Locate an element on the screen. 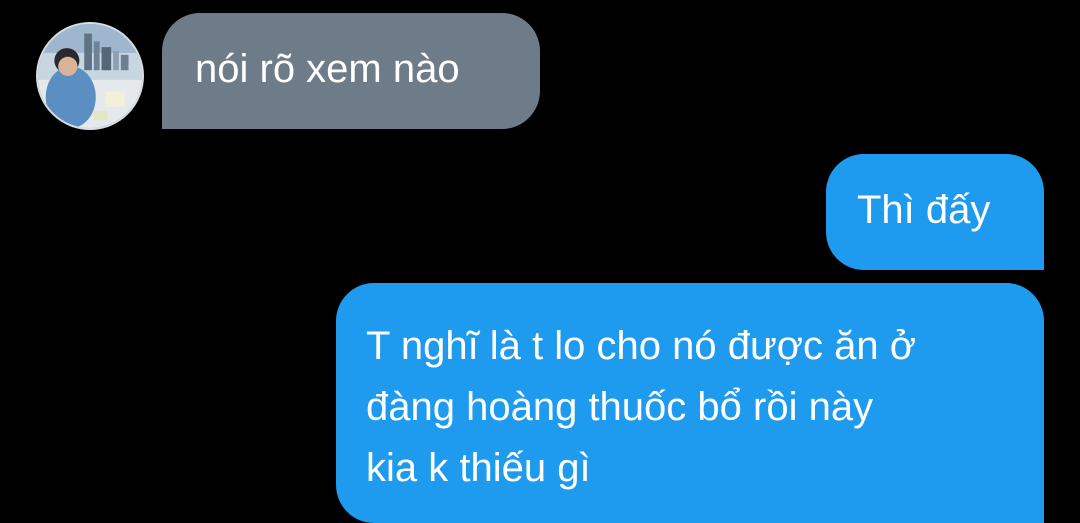  message-text-line: T nghĩ là t lo cho nó được ăn ở is located at coordinates (641, 346).